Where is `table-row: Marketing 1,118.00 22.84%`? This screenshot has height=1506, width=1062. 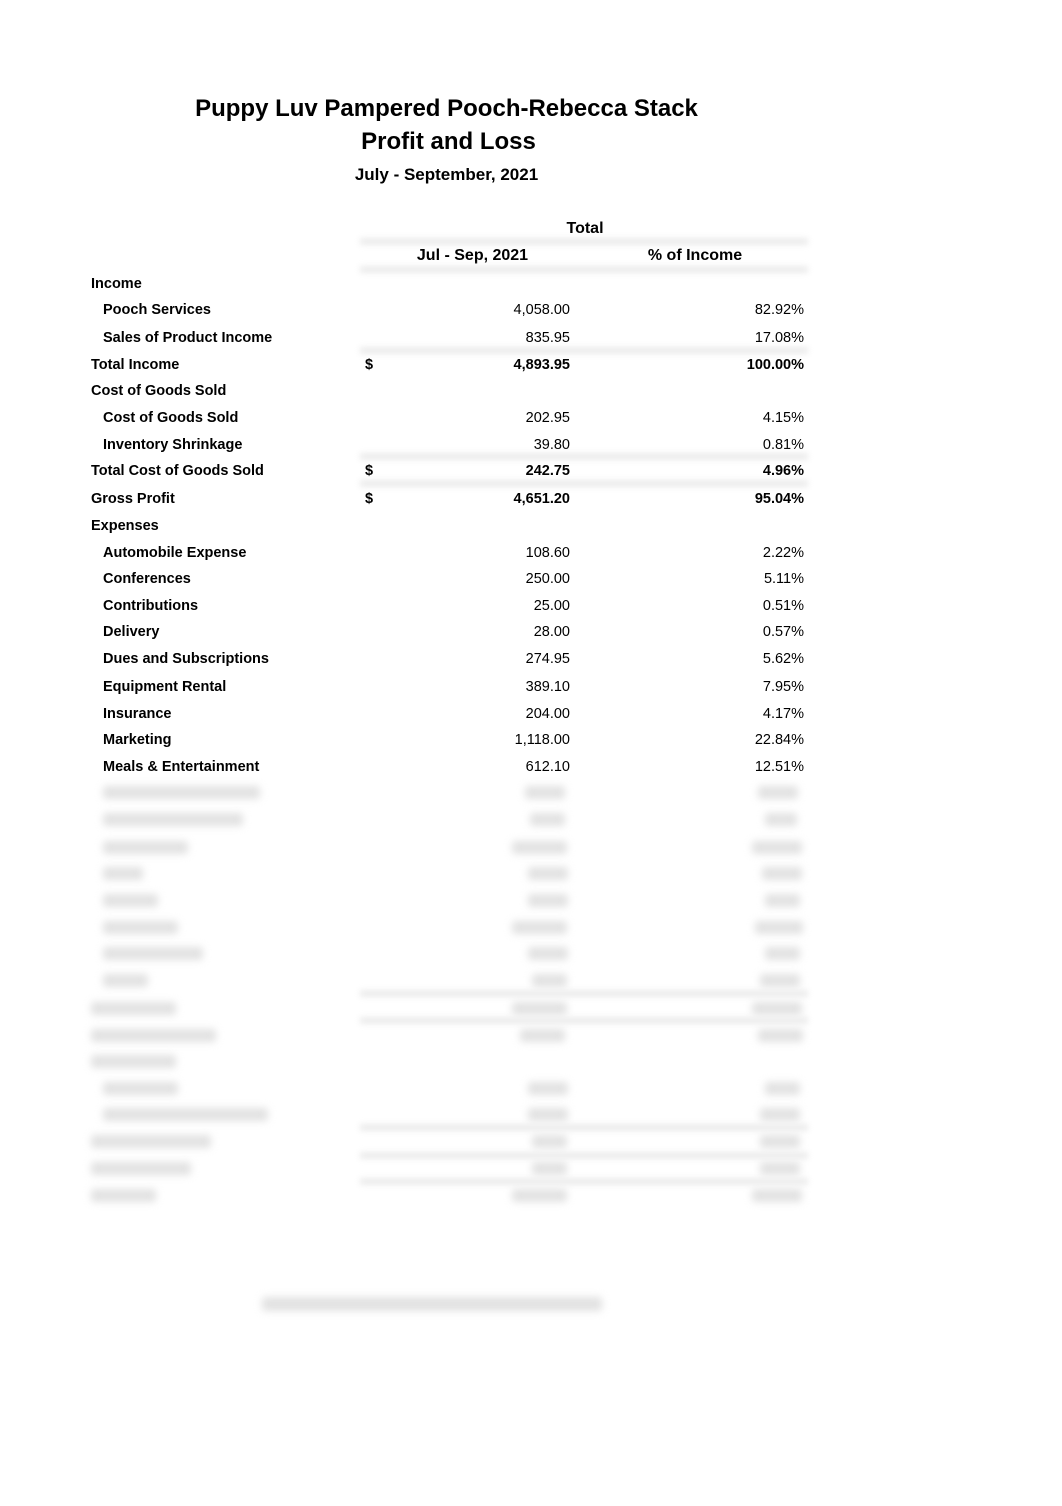 table-row: Marketing 1,118.00 22.84% is located at coordinates (450, 742).